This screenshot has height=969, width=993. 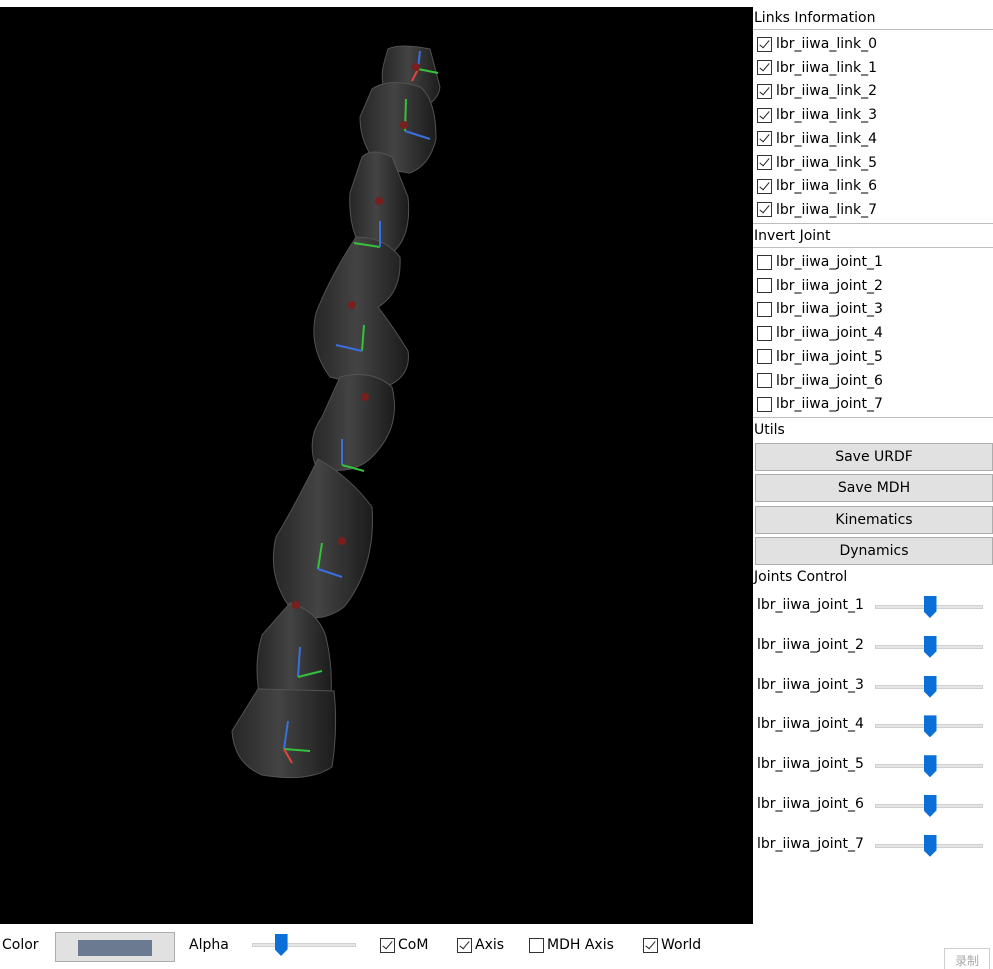 I want to click on link-checkbox-row: lbr_iiwa_link_1, so click(x=817, y=68).